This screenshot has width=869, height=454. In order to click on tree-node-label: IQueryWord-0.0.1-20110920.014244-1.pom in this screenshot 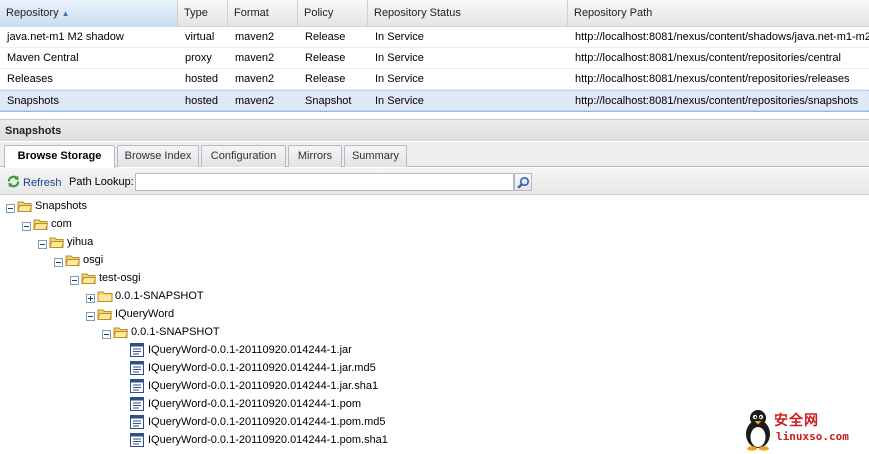, I will do `click(255, 404)`.